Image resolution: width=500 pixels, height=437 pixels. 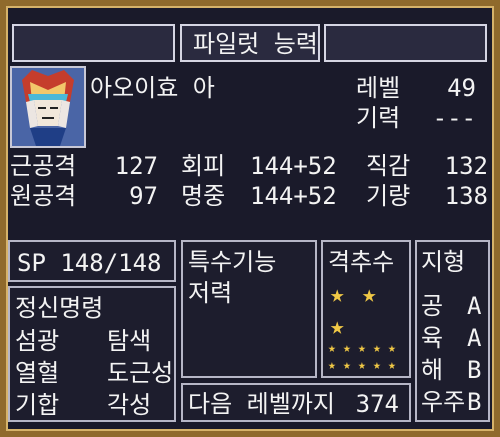 What do you see at coordinates (432, 370) in the screenshot?
I see `terrain-label-sea: 해` at bounding box center [432, 370].